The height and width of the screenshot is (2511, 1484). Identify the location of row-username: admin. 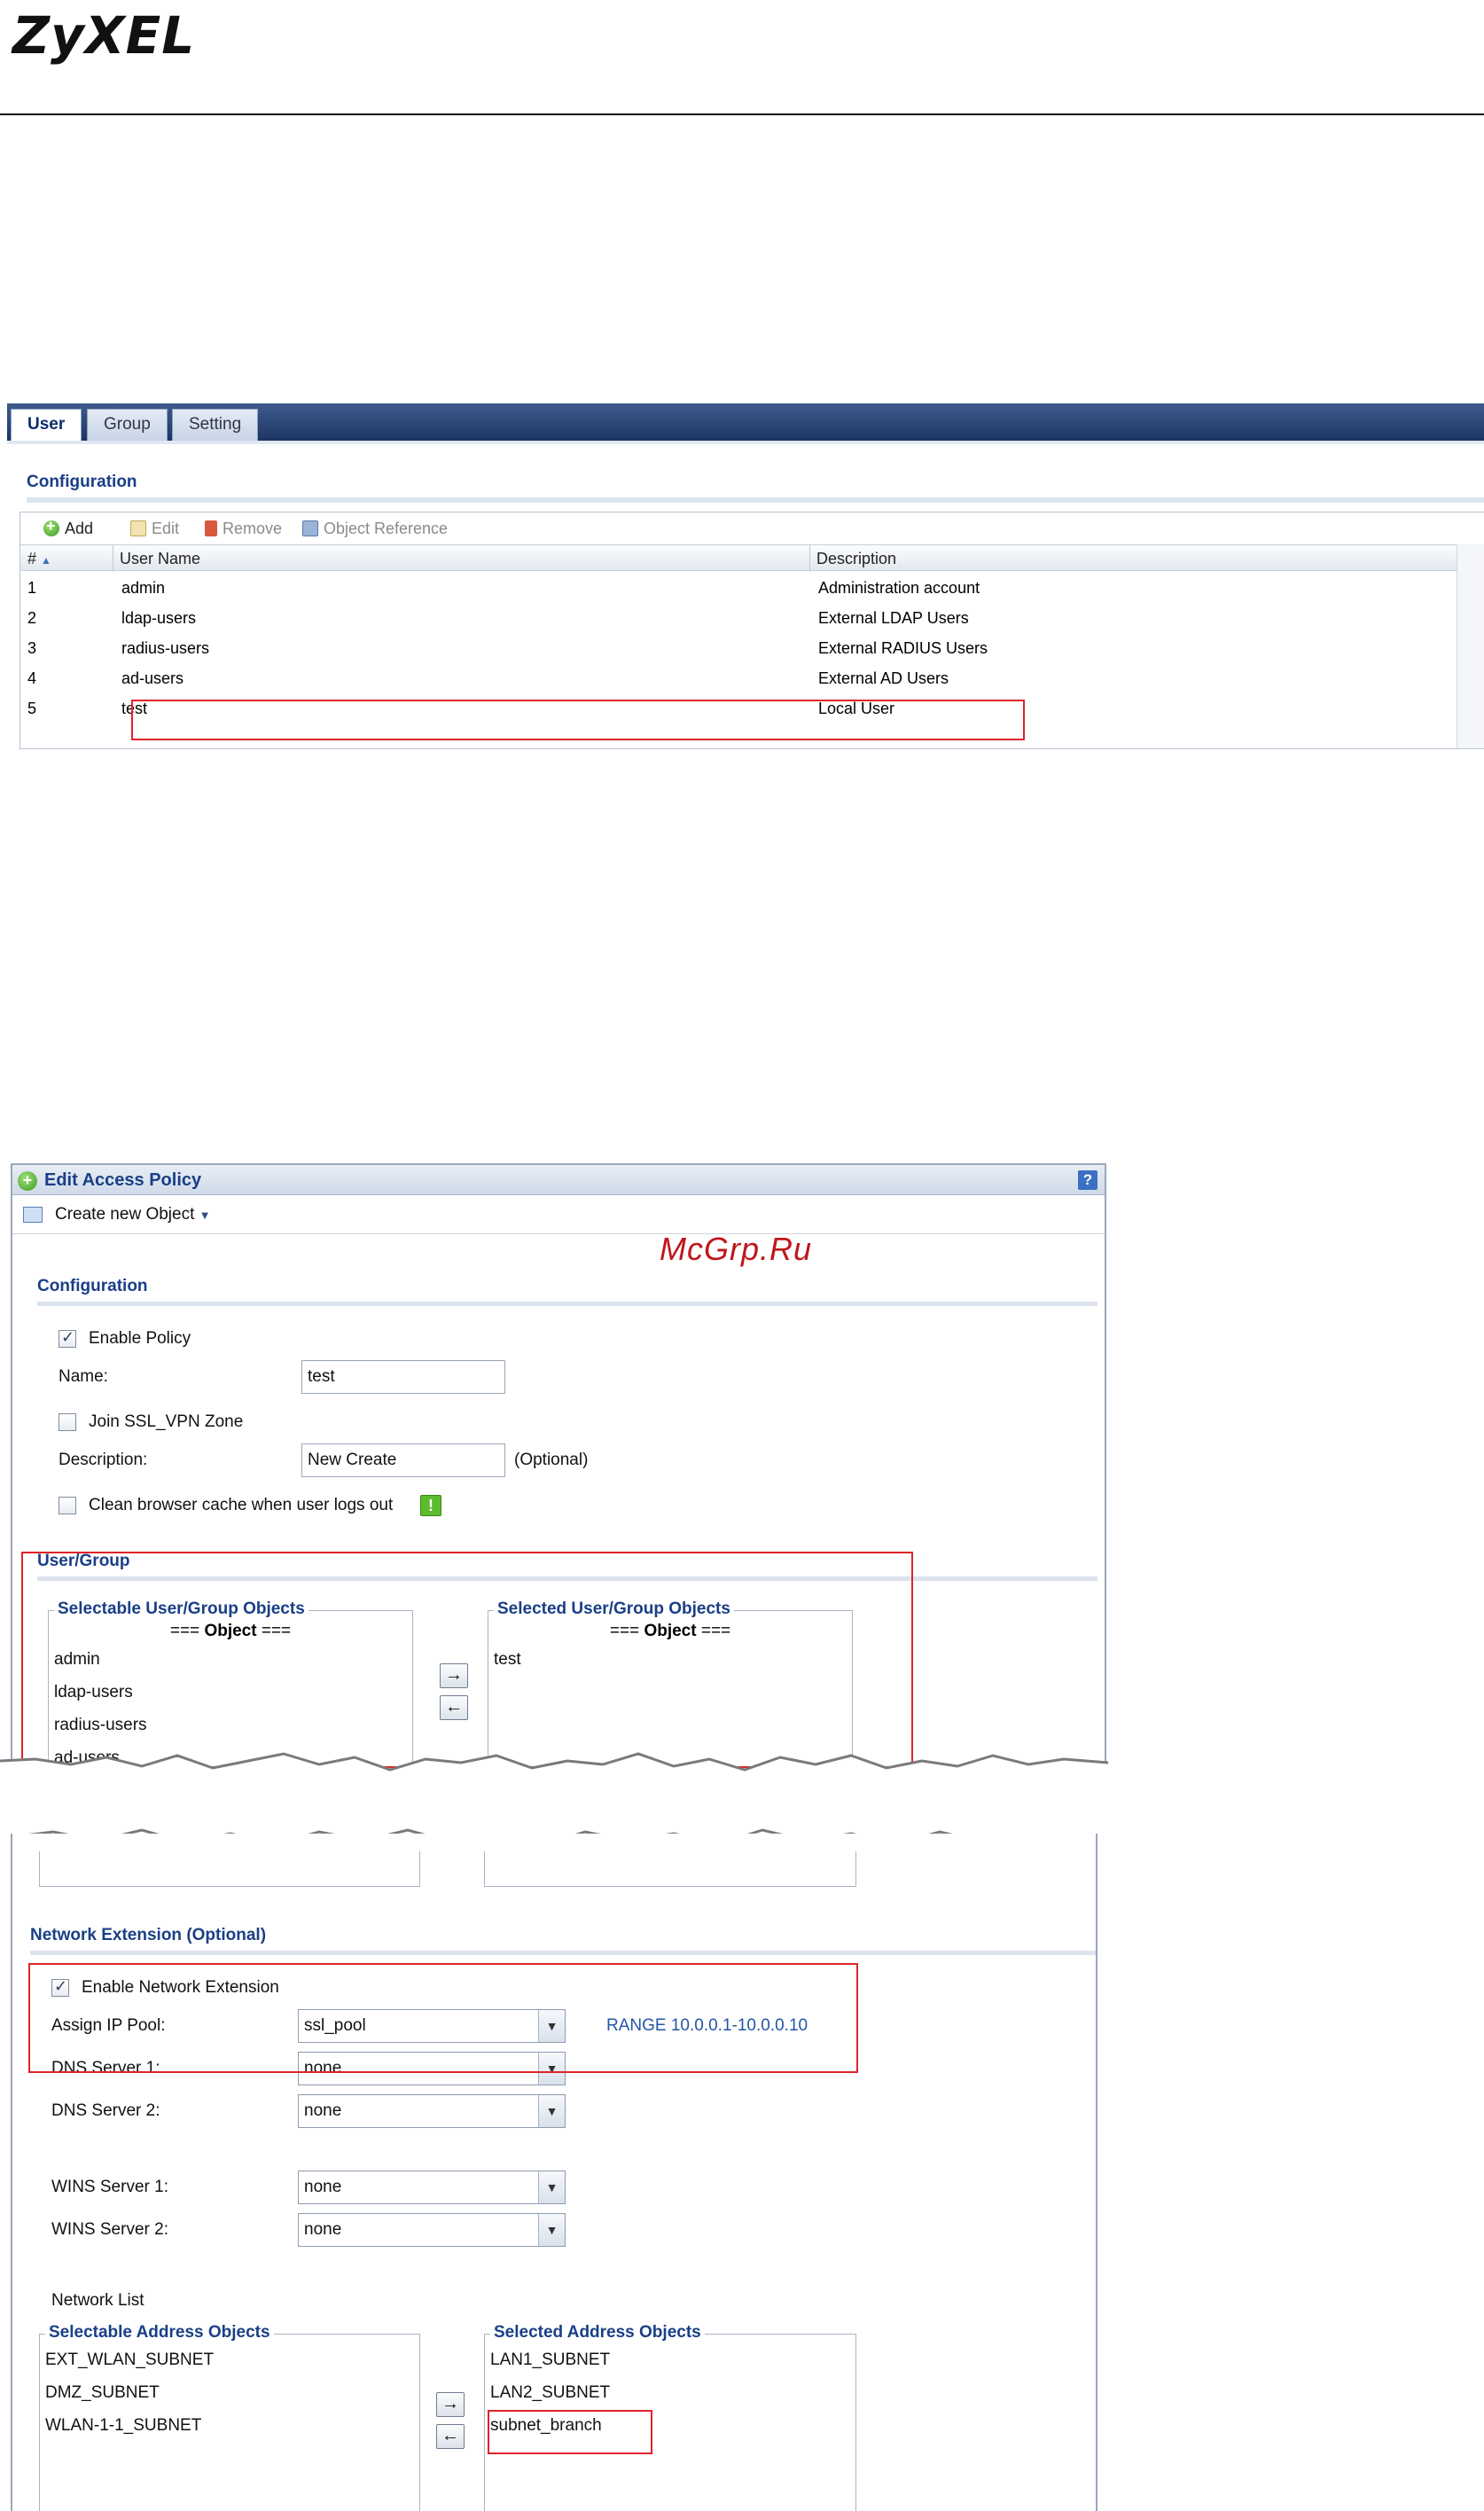
(143, 588).